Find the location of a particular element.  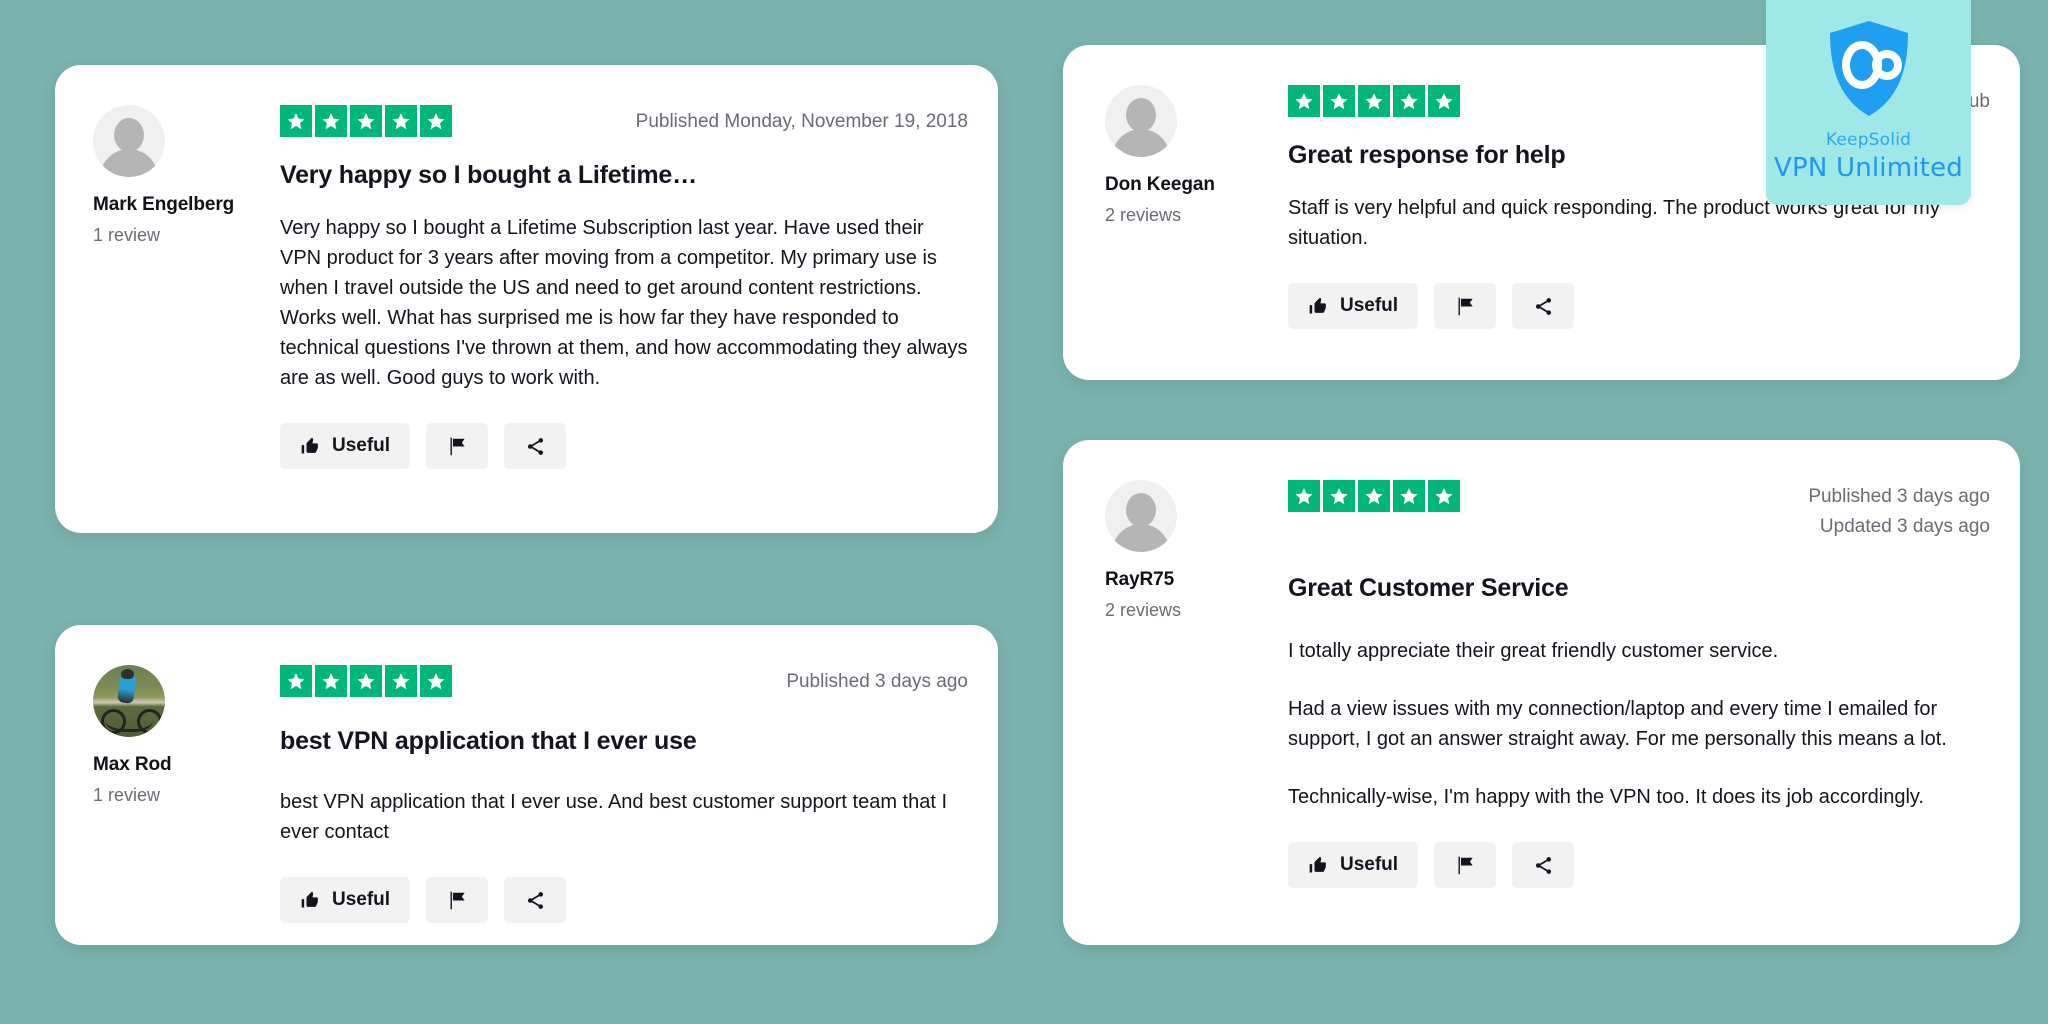

brand-subtitle: KeepSolid is located at coordinates (1868, 140).